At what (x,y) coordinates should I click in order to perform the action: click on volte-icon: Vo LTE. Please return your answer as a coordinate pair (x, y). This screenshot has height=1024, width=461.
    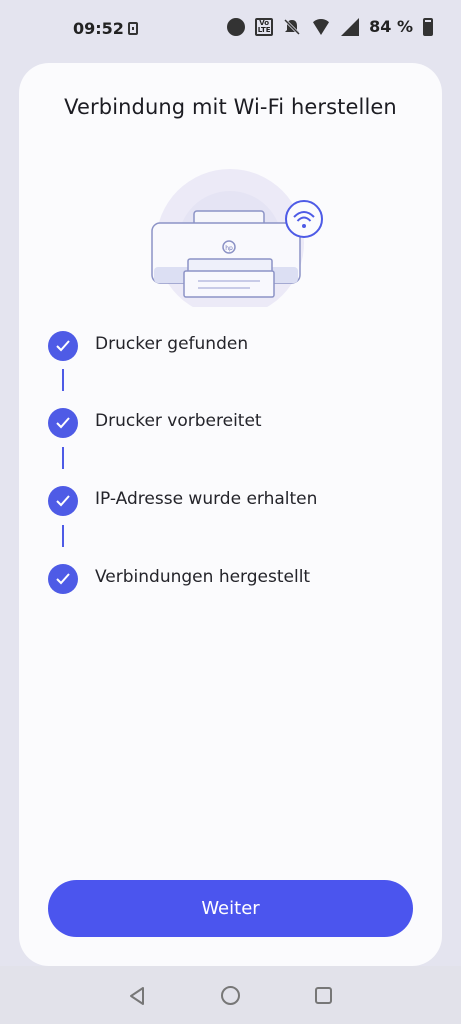
    Looking at the image, I should click on (264, 26).